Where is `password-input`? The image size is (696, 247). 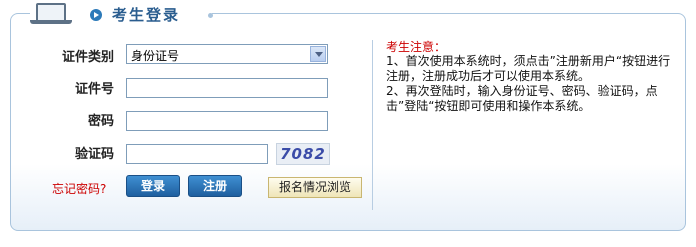
password-input is located at coordinates (227, 121).